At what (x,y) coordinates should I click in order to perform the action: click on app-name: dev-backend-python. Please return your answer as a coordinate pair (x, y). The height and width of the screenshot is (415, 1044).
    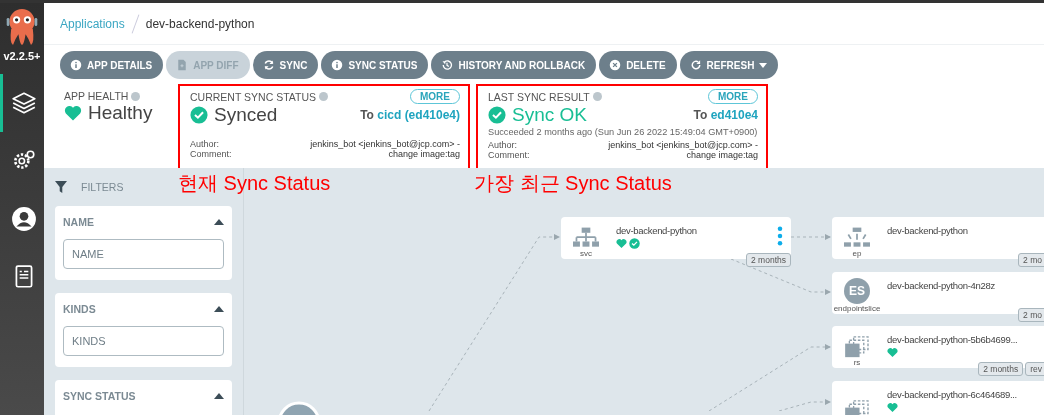
    Looking at the image, I should click on (200, 23).